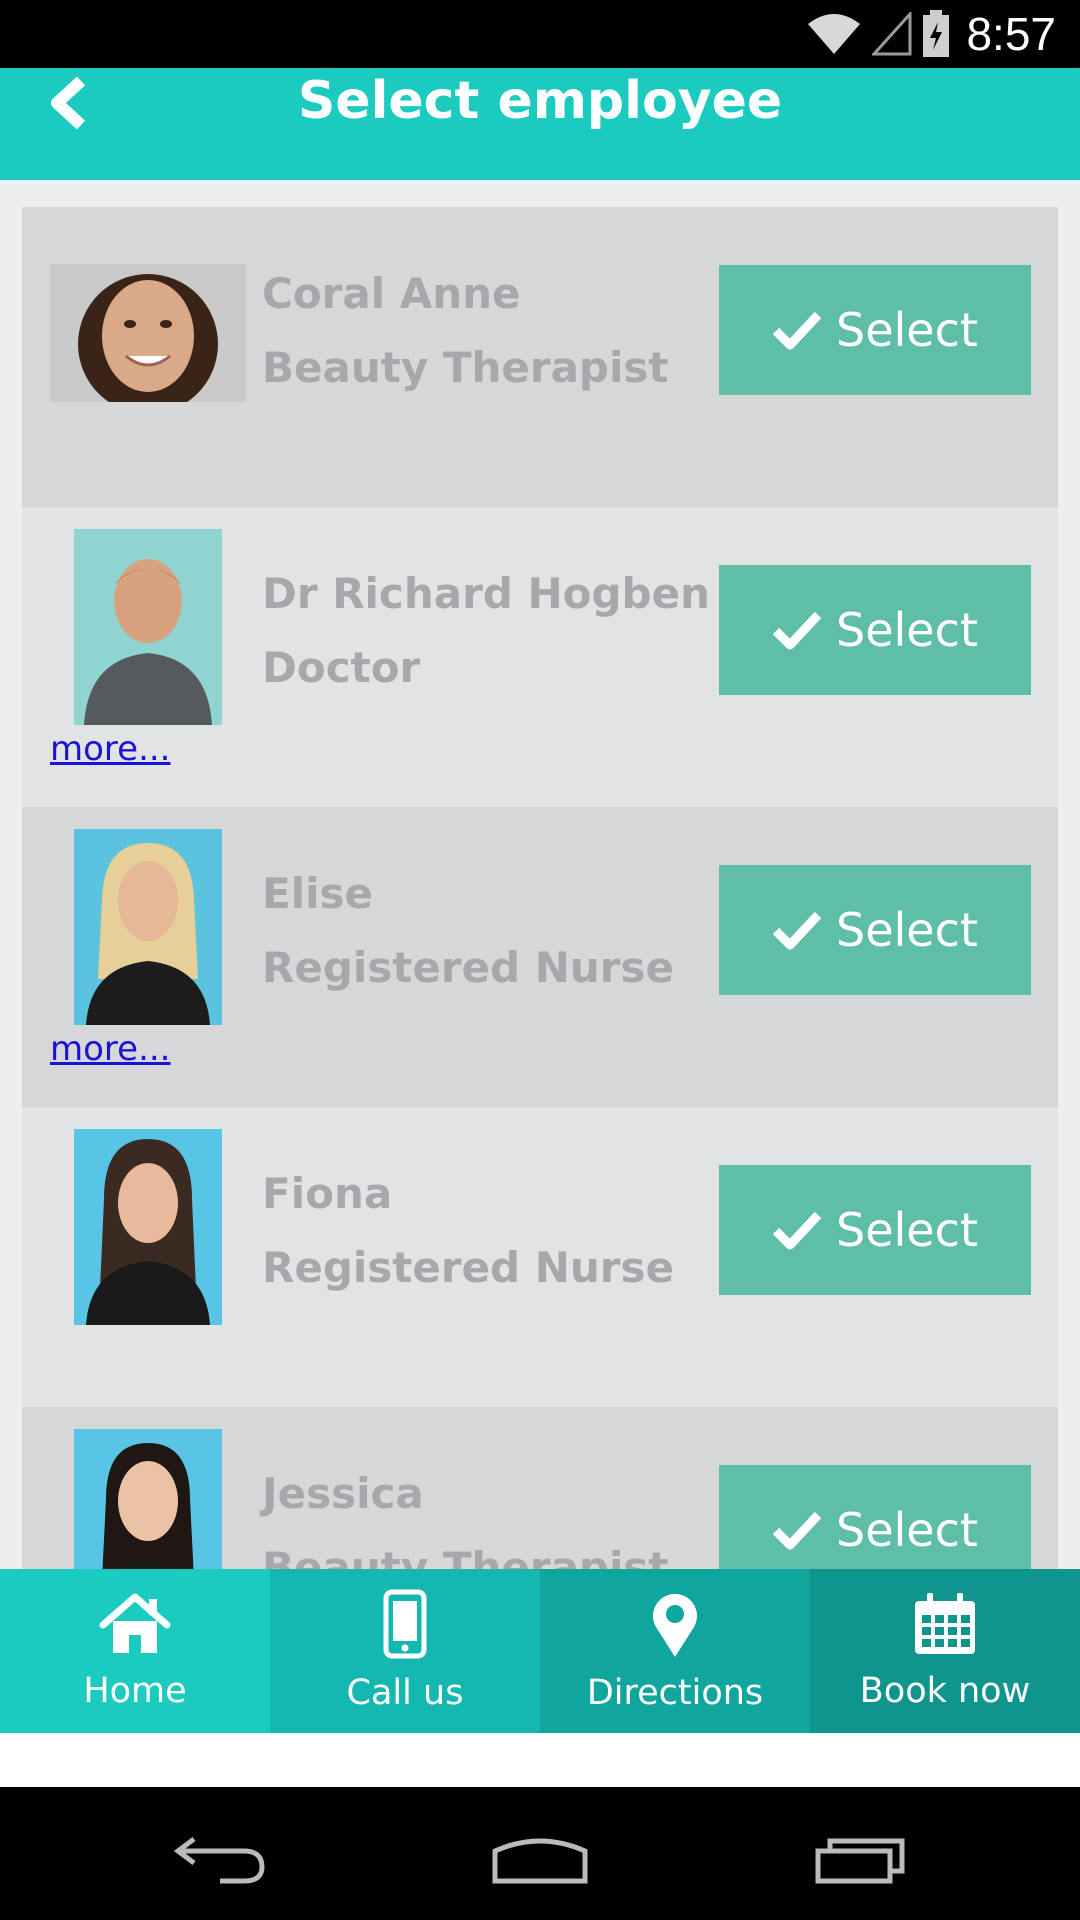  I want to click on map-pin-icon, so click(675, 1625).